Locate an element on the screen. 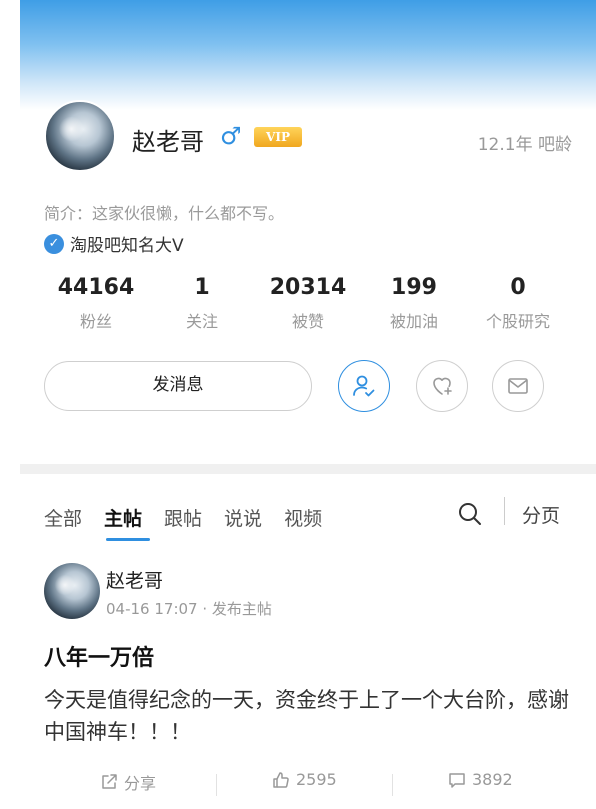  heart-plus-icon is located at coordinates (442, 386).